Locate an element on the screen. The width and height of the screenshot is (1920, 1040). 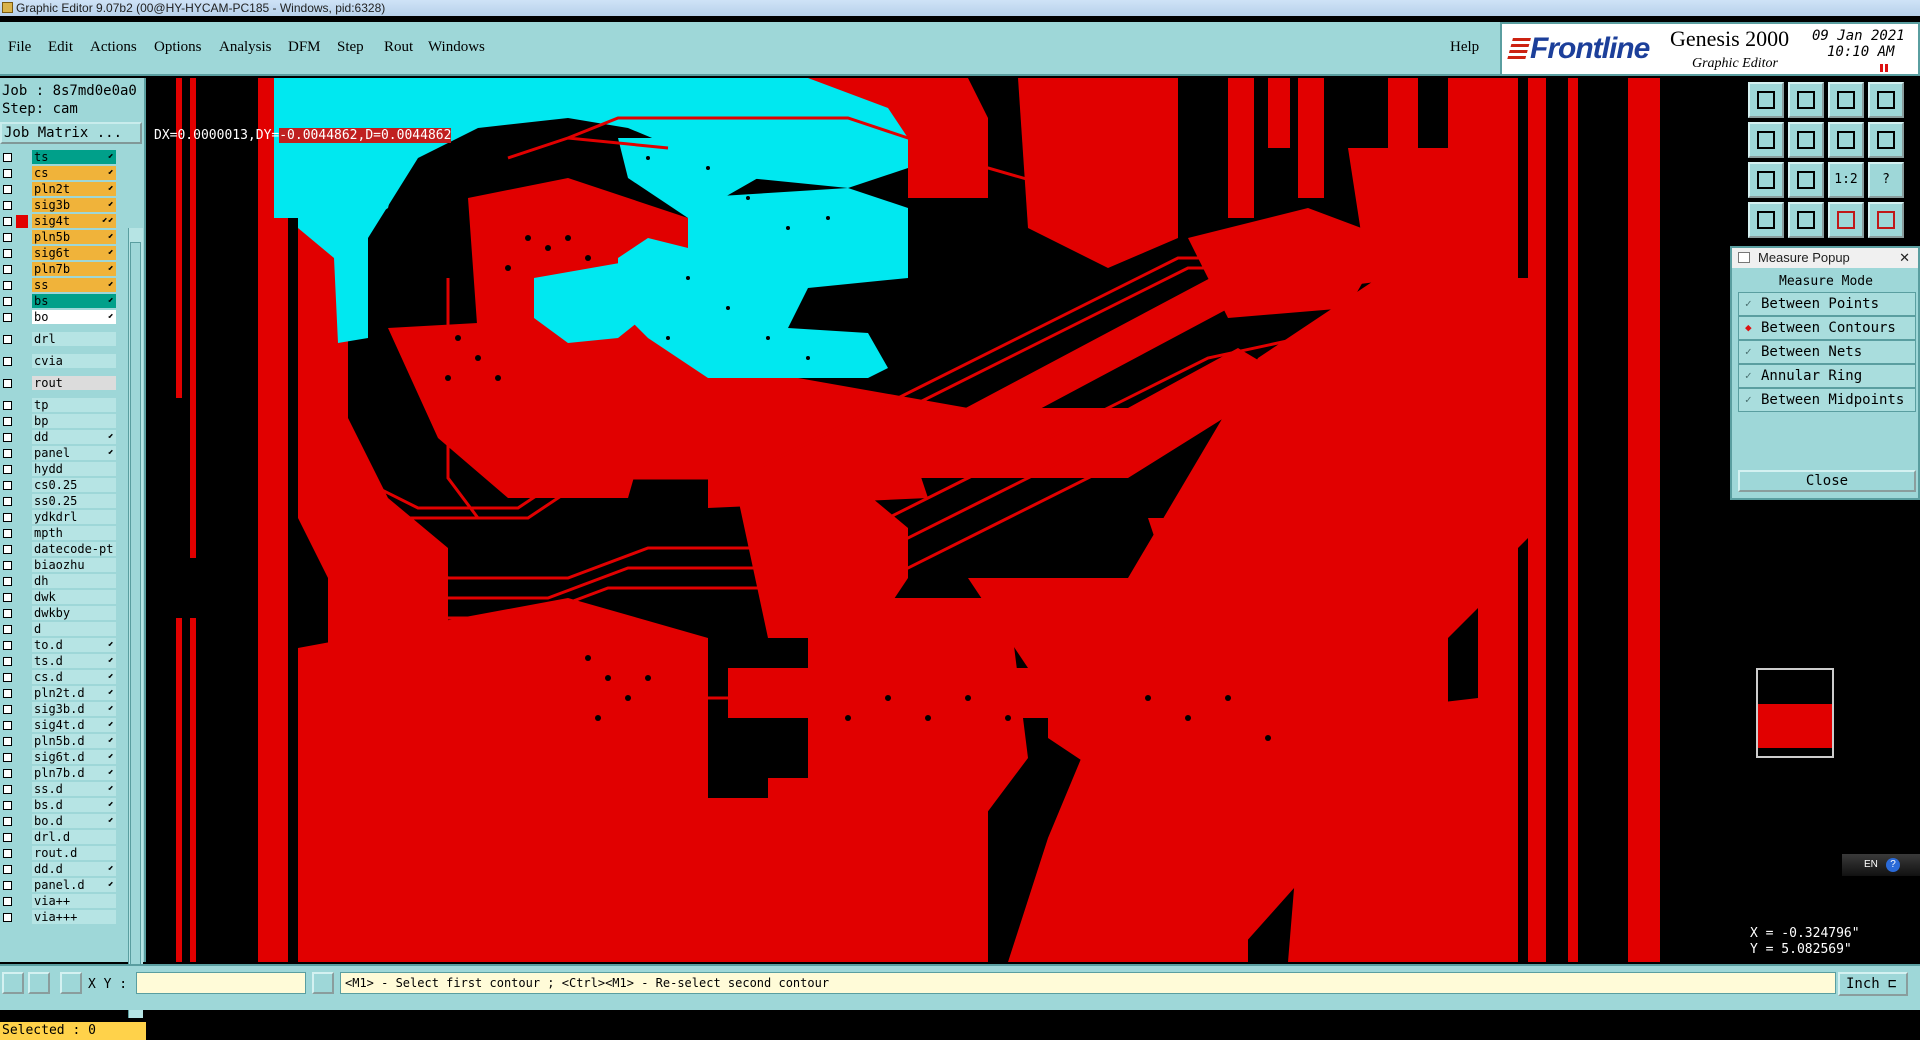
menu-options: Options is located at coordinates (178, 47).